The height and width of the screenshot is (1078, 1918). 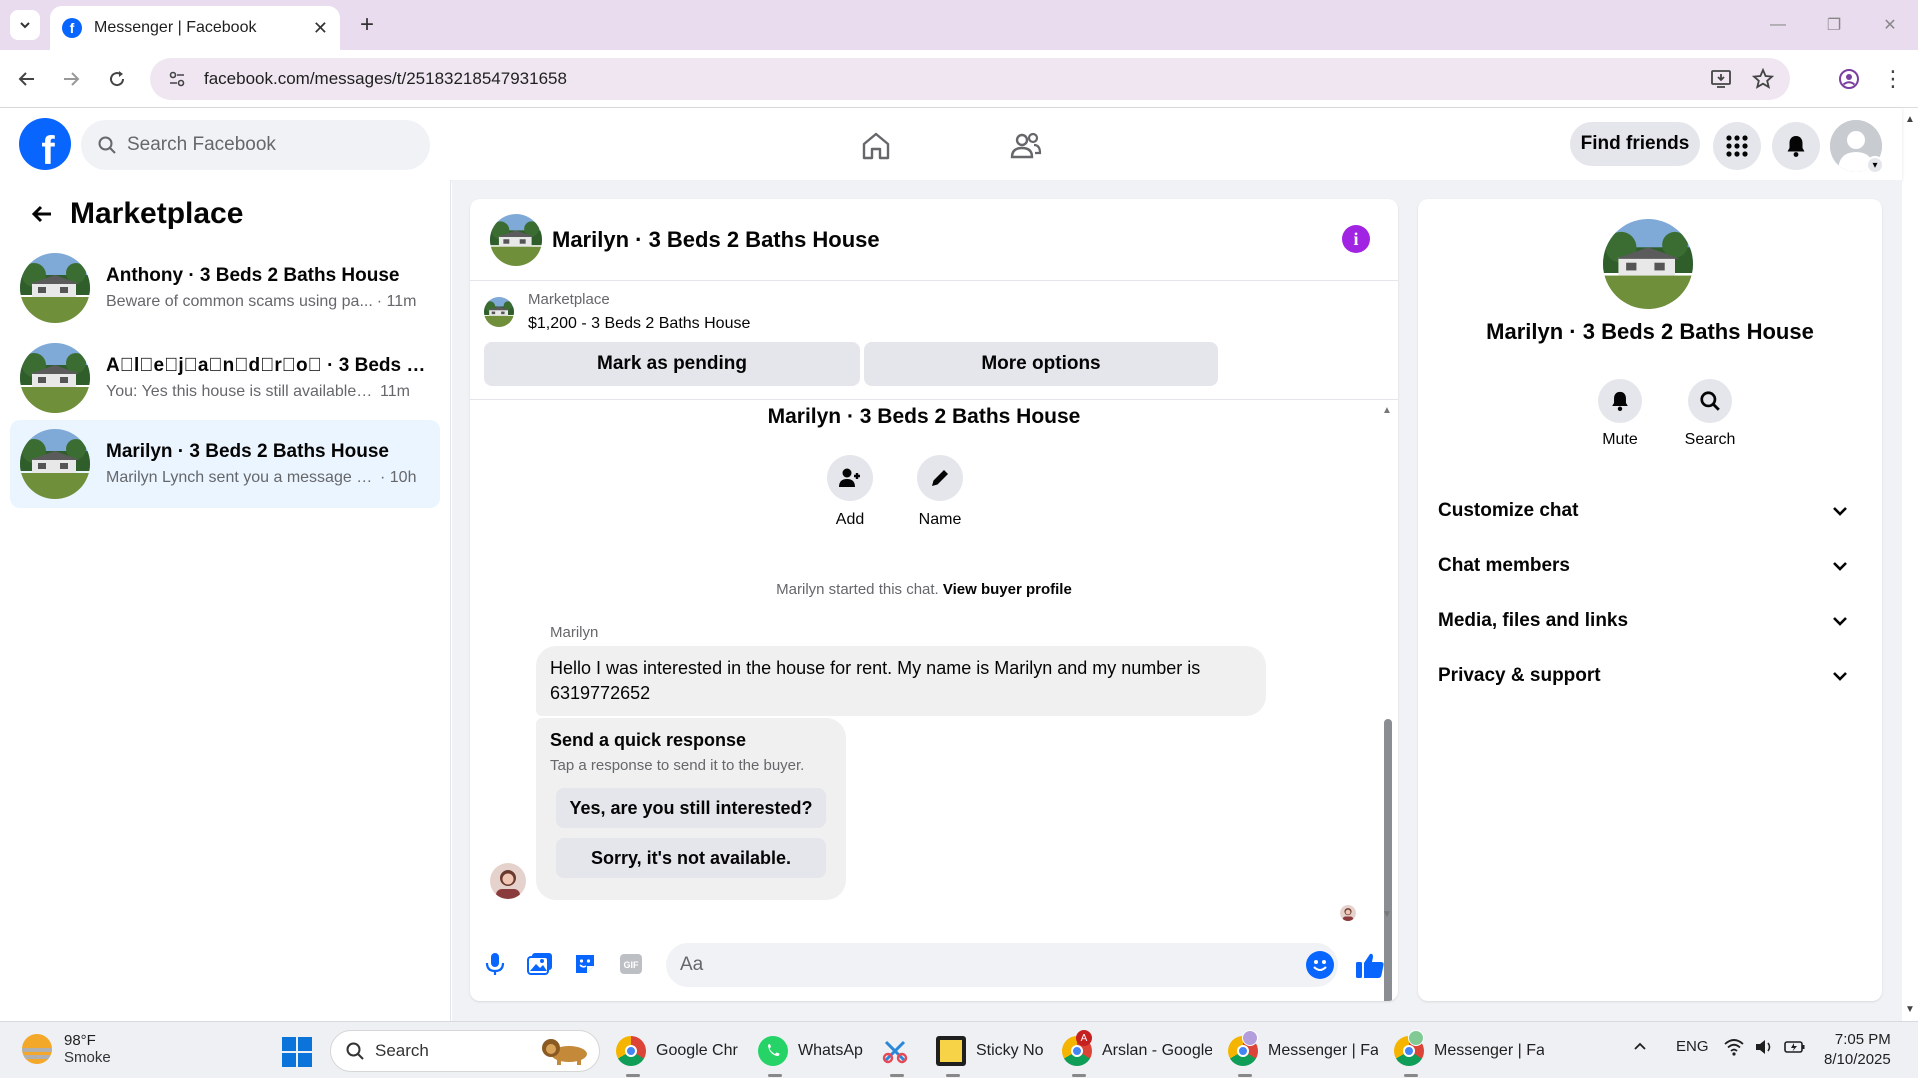 I want to click on info-conversation-name: Marilyn · 3 Beds 2 Baths House, so click(x=1650, y=331).